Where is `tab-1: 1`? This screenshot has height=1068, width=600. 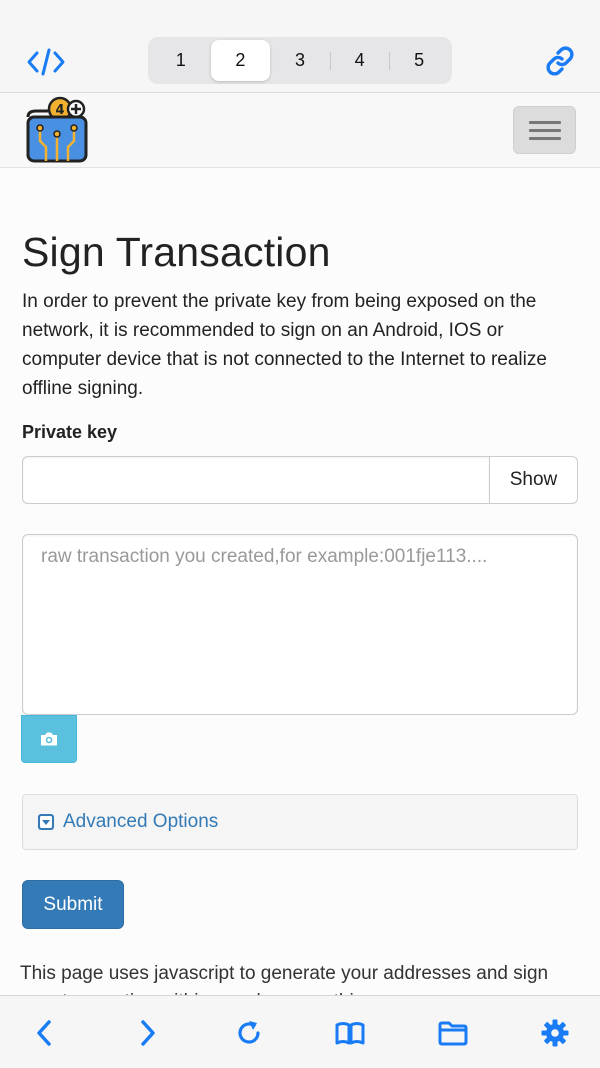
tab-1: 1 is located at coordinates (181, 60).